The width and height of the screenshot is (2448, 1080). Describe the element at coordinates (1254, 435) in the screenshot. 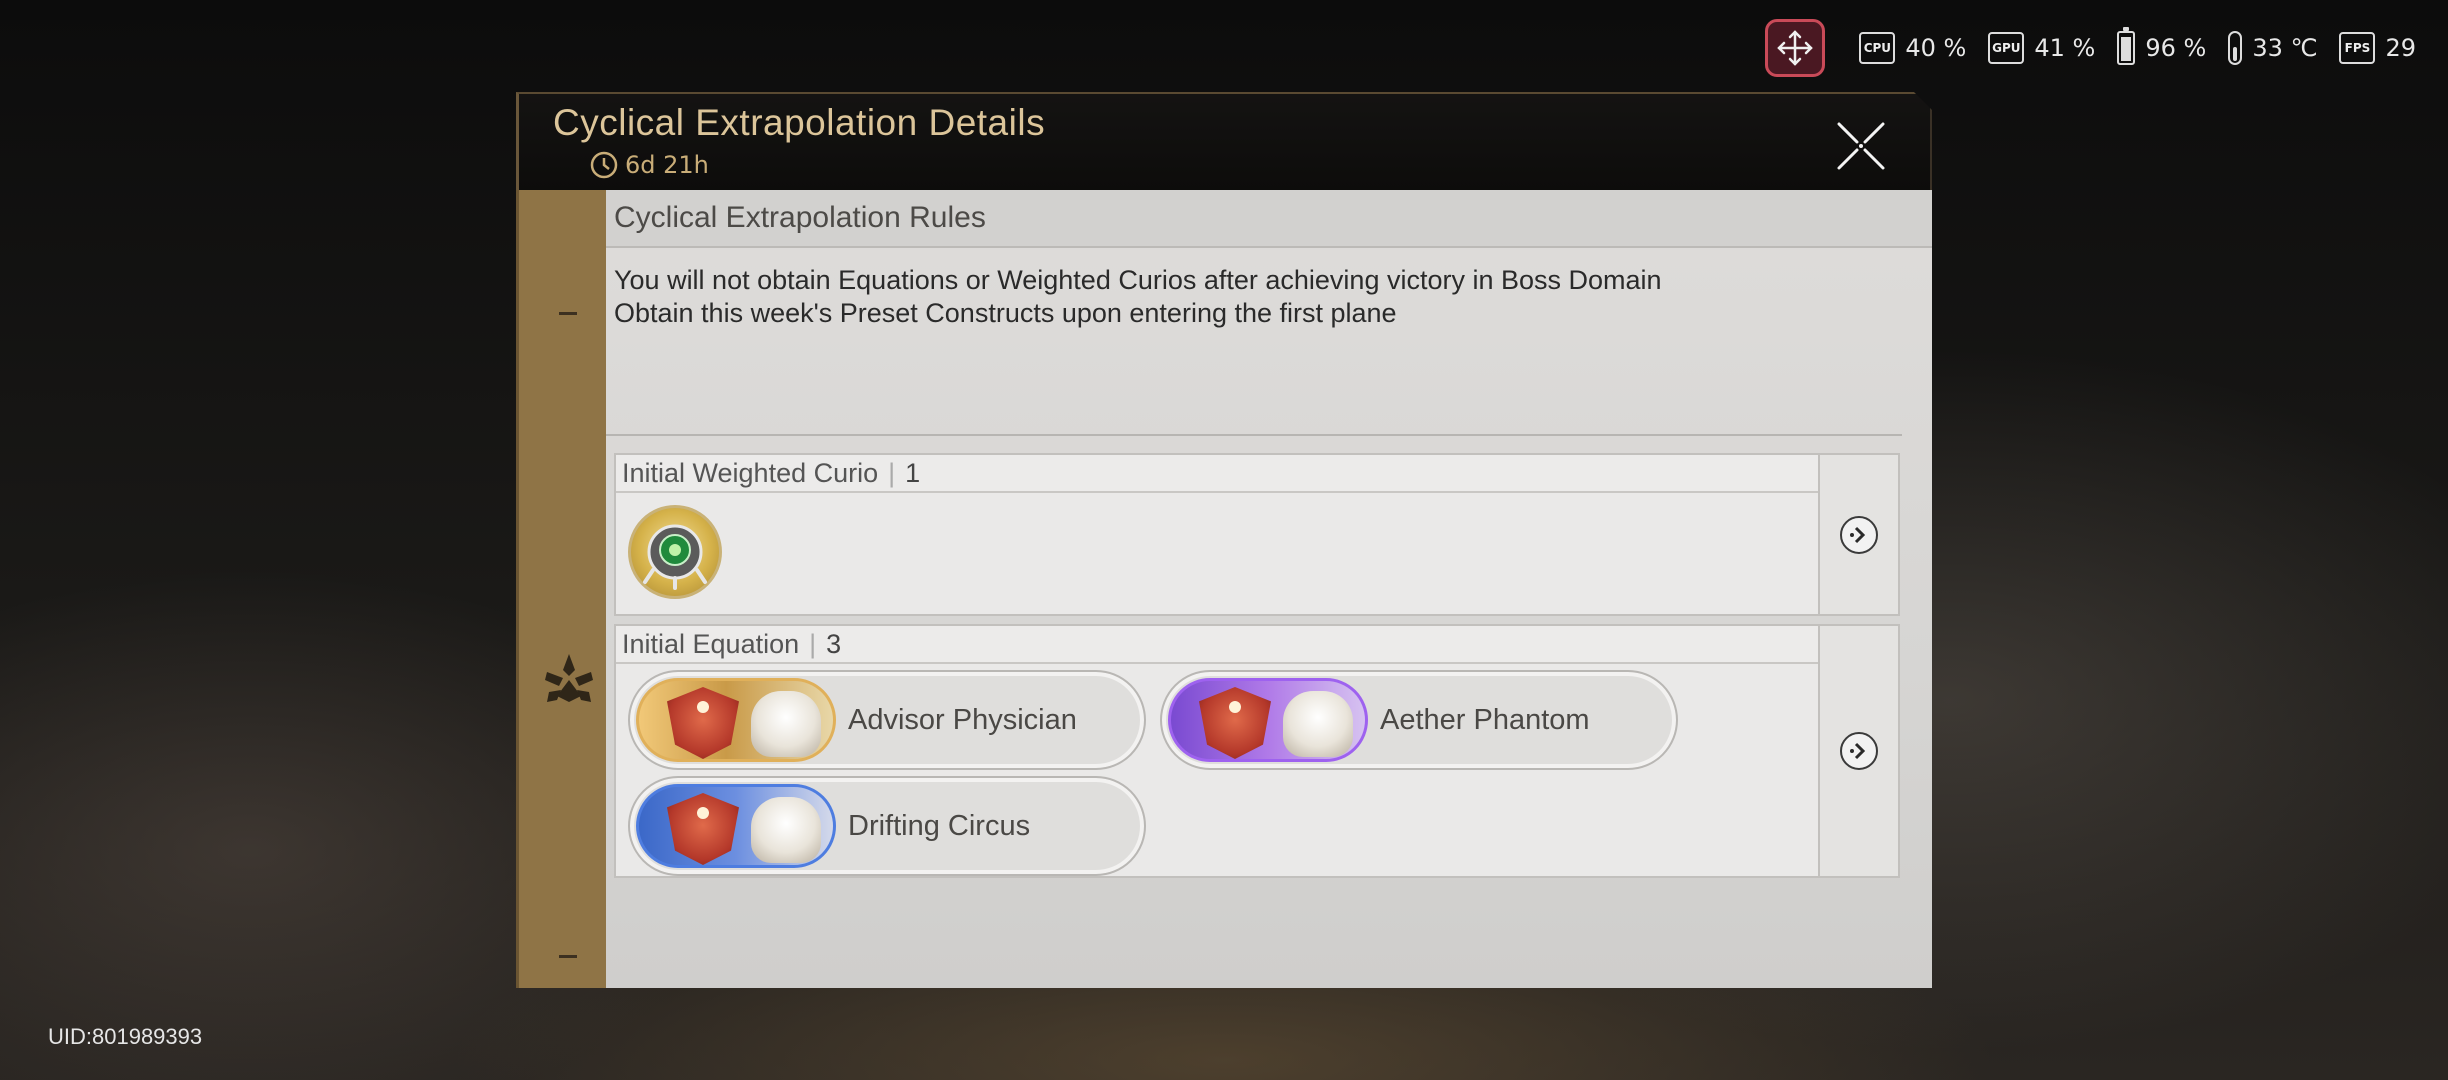

I see `divider` at that location.